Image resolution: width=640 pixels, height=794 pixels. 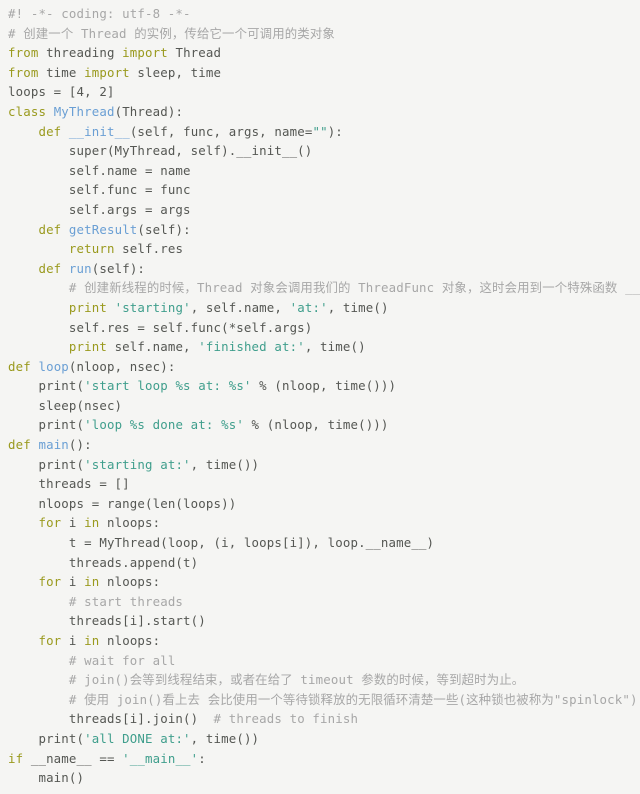 What do you see at coordinates (324, 210) in the screenshot?
I see `code-line: self.args = args` at bounding box center [324, 210].